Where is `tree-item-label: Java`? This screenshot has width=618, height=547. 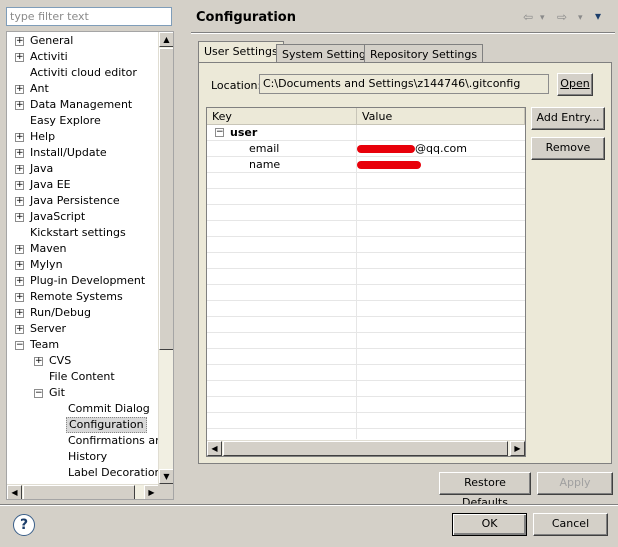 tree-item-label: Java is located at coordinates (42, 168).